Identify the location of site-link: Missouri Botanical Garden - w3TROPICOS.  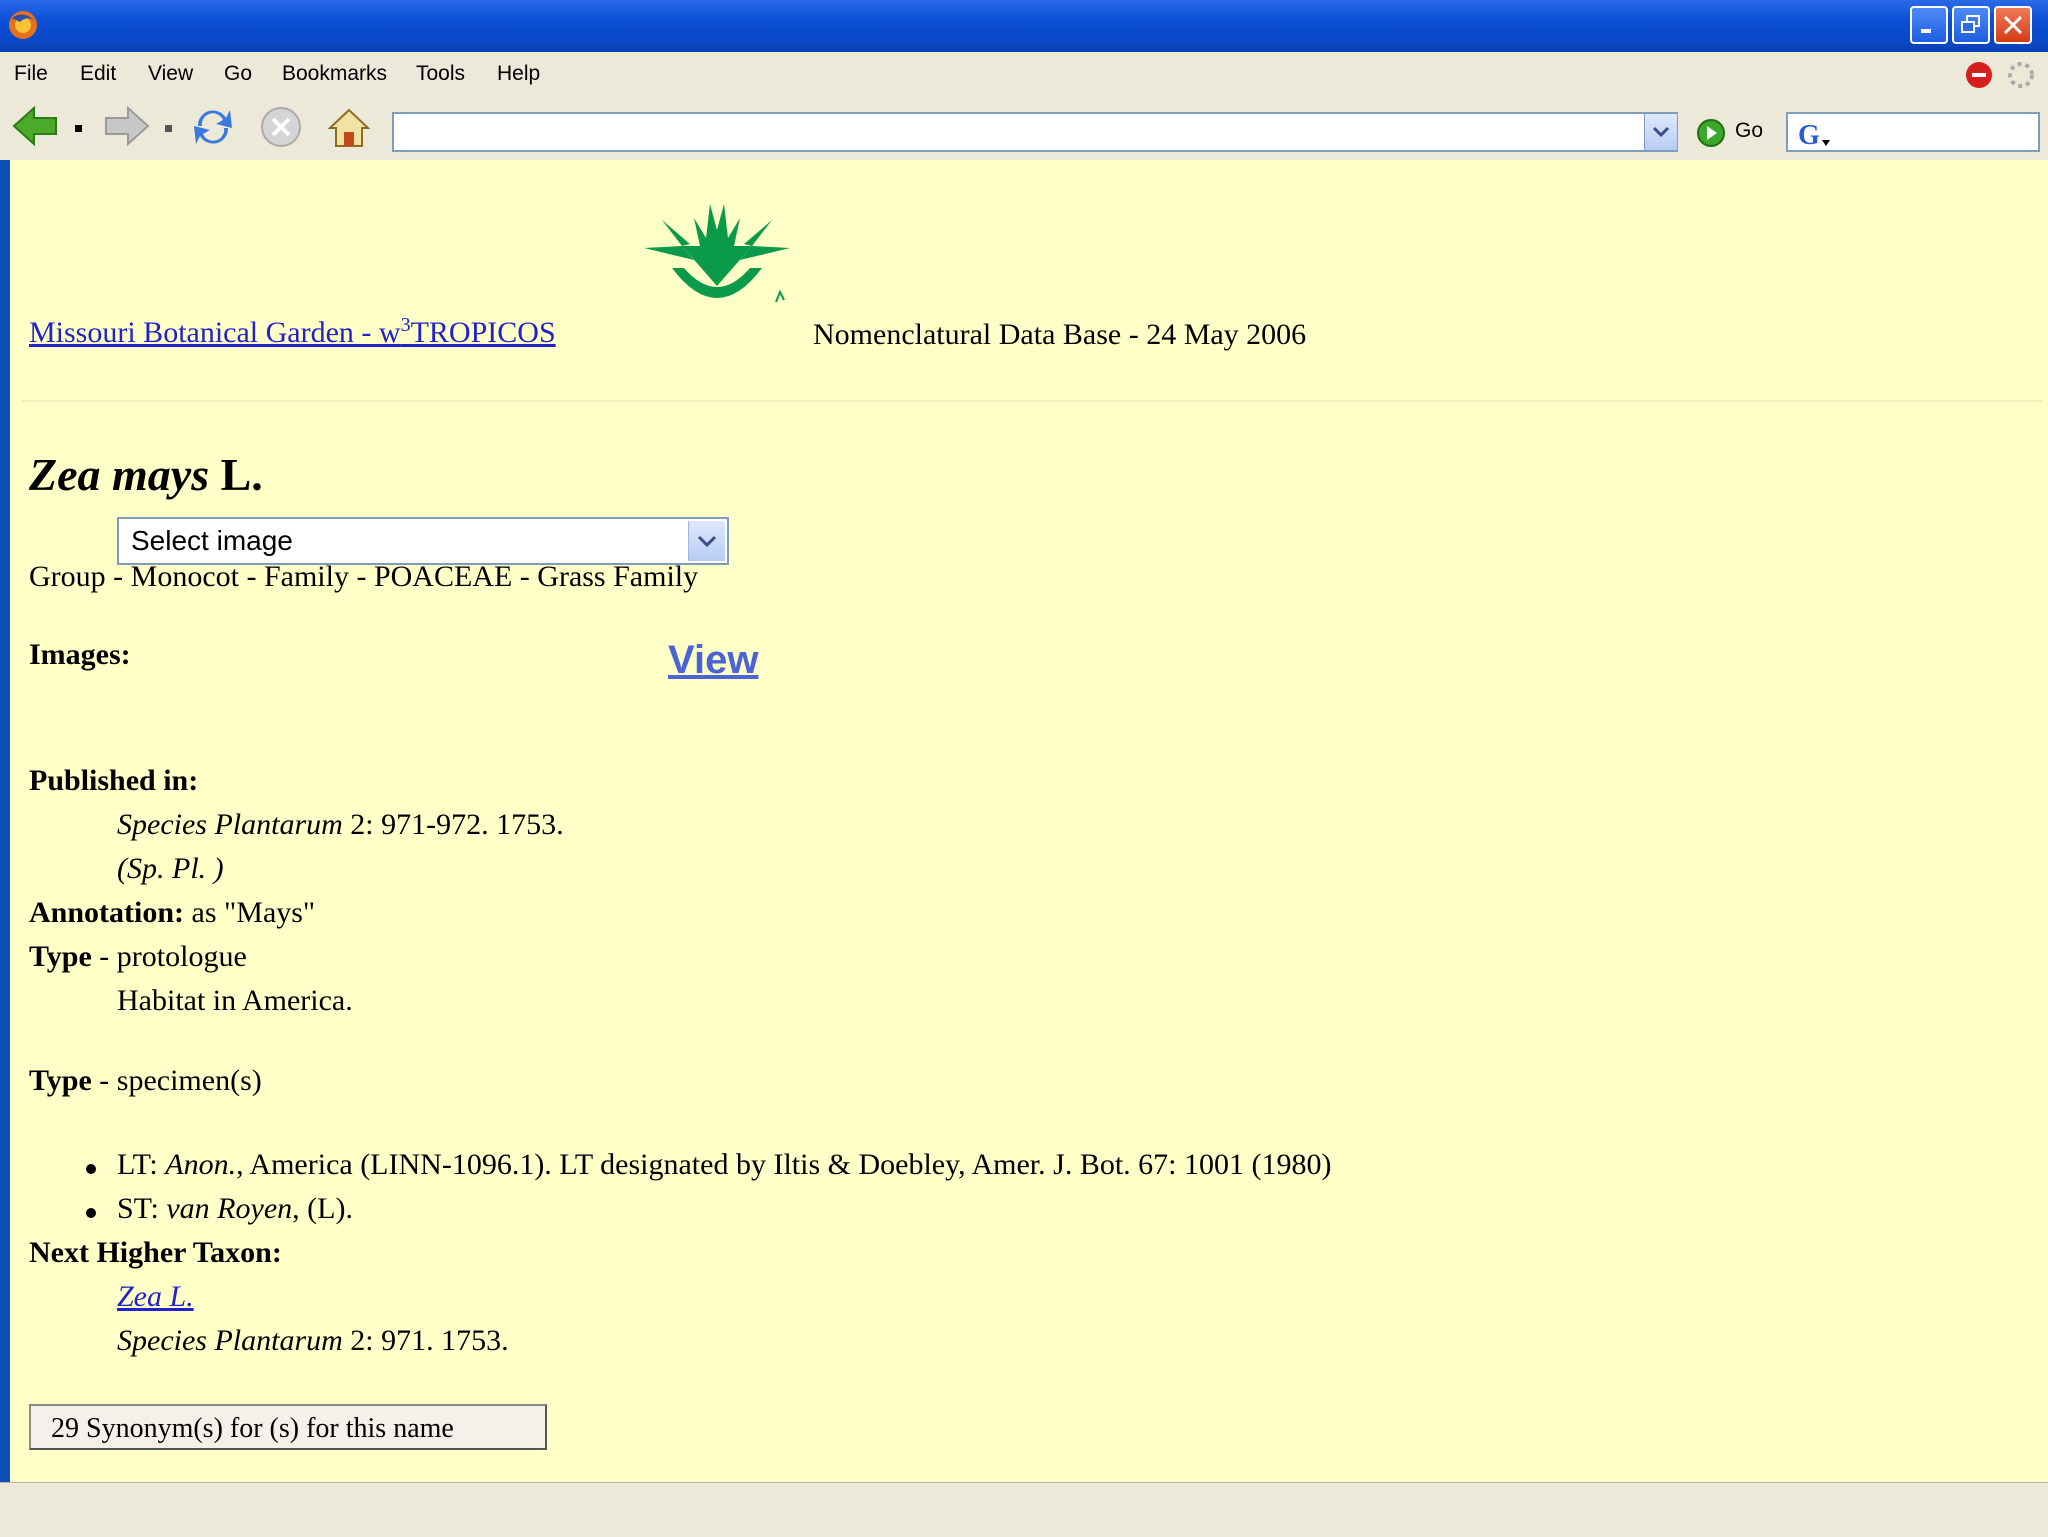
(292, 332).